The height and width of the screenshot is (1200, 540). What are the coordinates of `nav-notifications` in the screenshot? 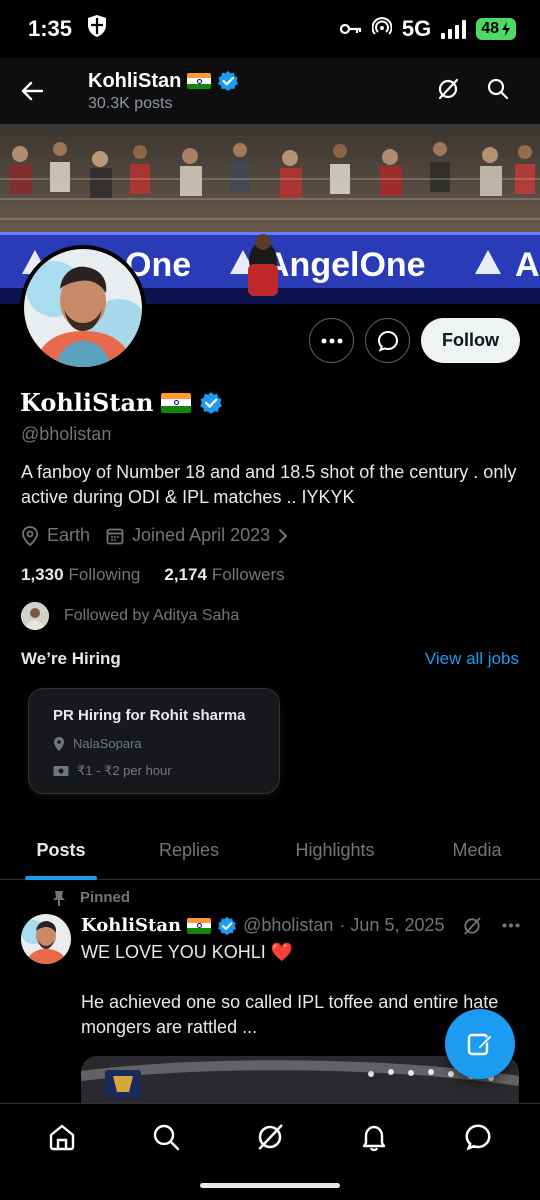 It's located at (374, 1137).